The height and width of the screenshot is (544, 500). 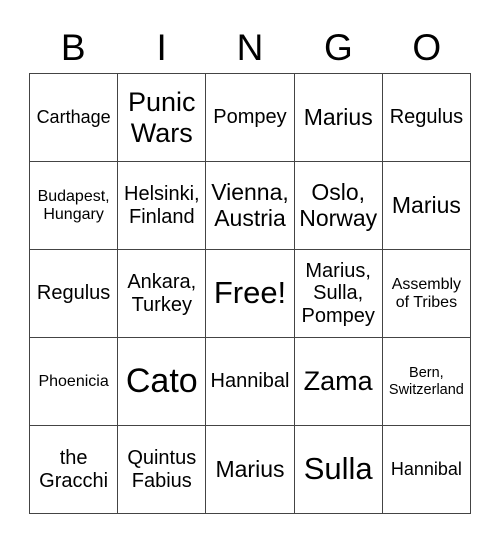 What do you see at coordinates (338, 47) in the screenshot?
I see `header-letter-g: G` at bounding box center [338, 47].